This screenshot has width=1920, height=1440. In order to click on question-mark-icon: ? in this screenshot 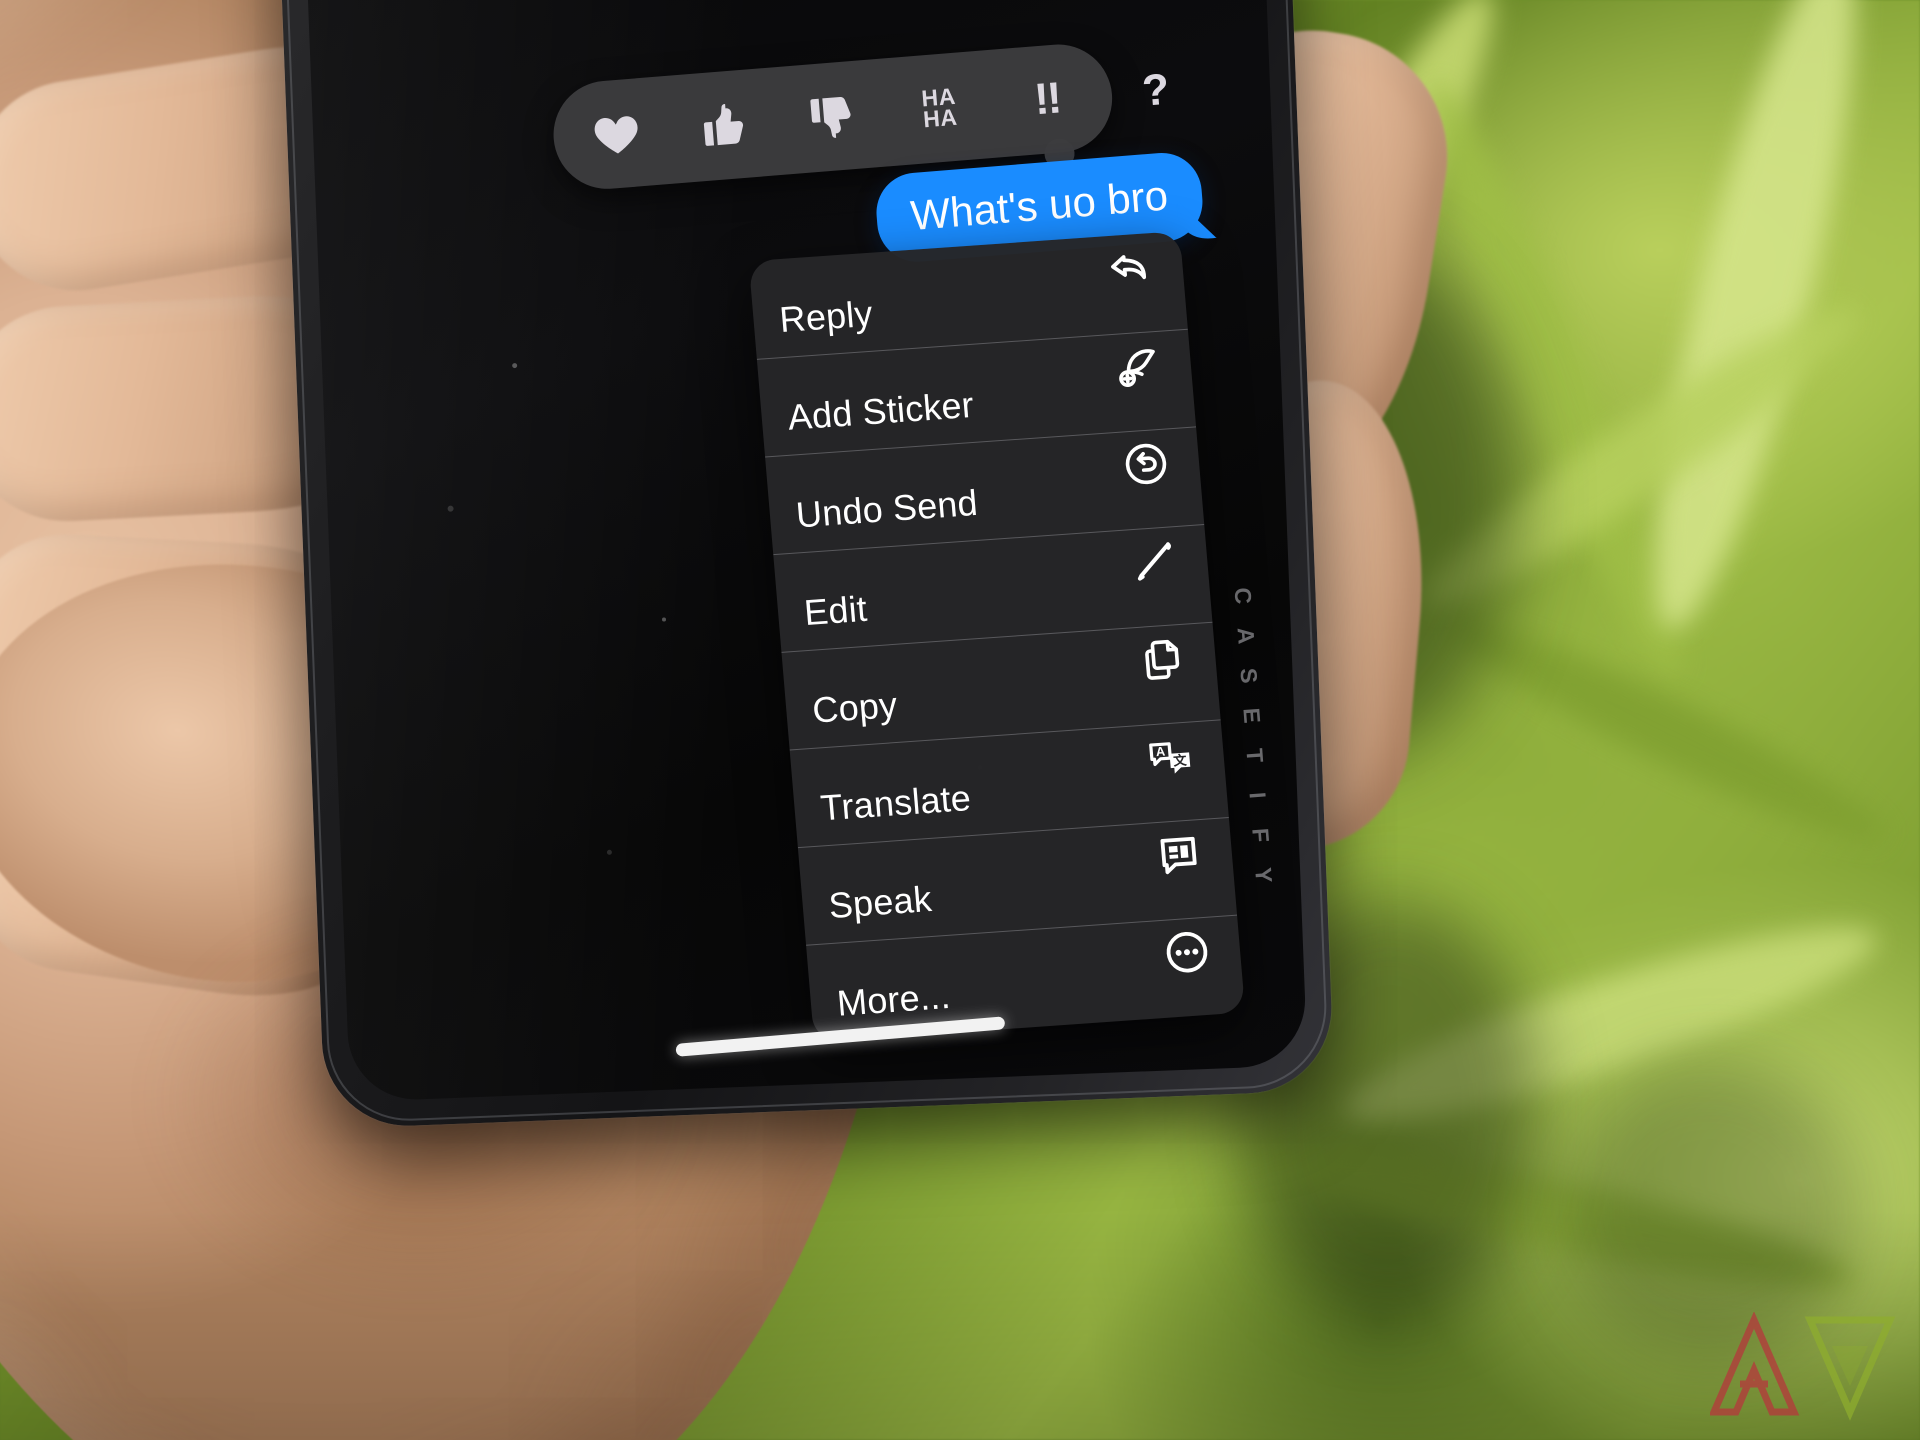, I will do `click(1155, 91)`.